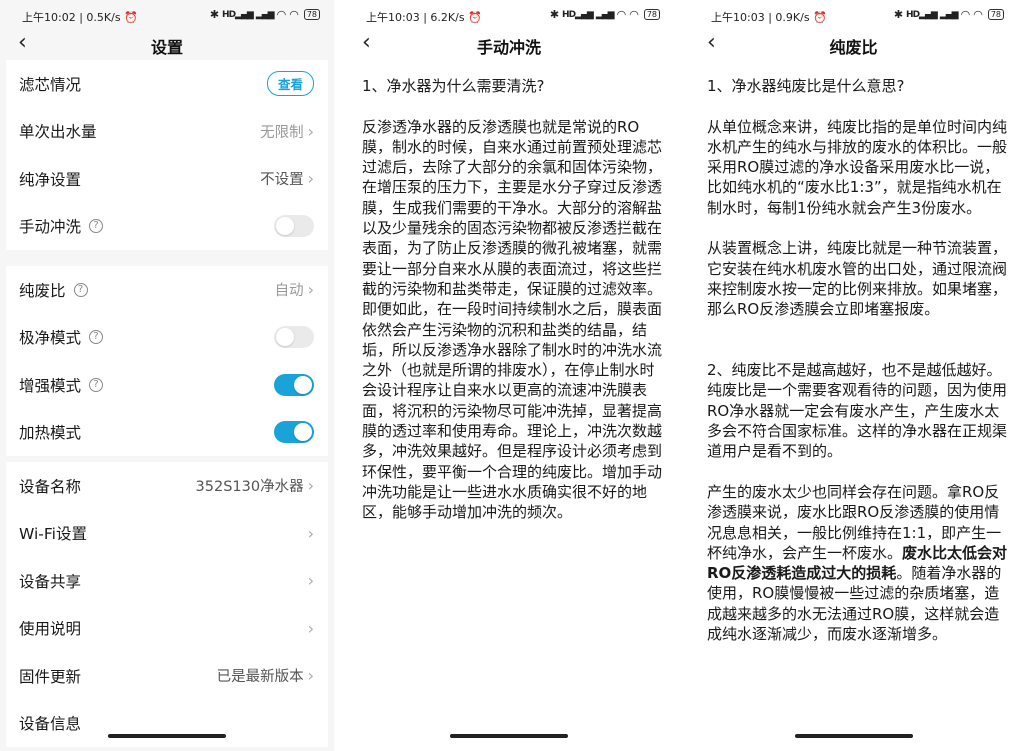 This screenshot has width=1018, height=751. What do you see at coordinates (49, 17) in the screenshot?
I see `status-time: 上午10:02` at bounding box center [49, 17].